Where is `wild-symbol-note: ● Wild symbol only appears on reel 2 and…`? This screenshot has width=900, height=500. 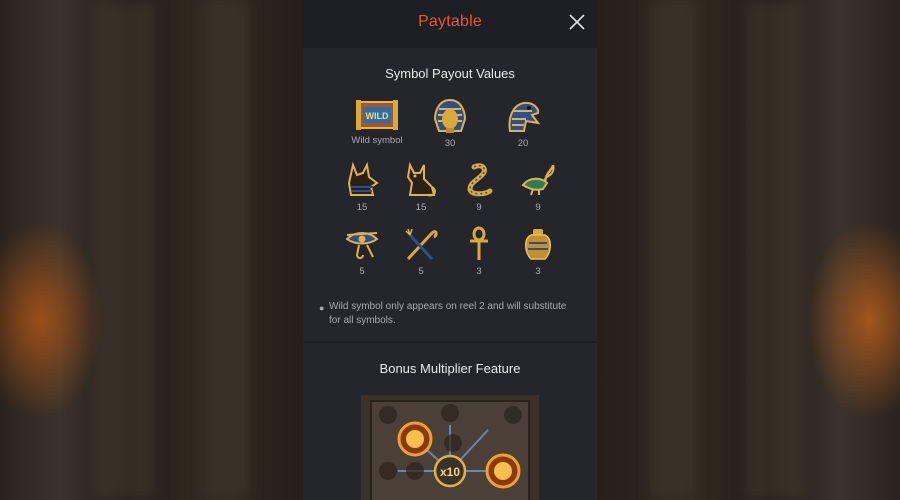
wild-symbol-note: ● Wild symbol only appears on reel 2 and… is located at coordinates (444, 314).